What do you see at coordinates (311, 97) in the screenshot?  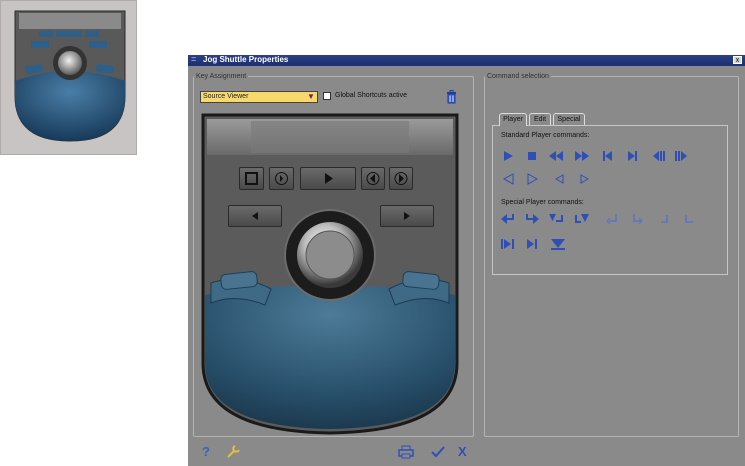 I see `chevron-down-icon: ▼` at bounding box center [311, 97].